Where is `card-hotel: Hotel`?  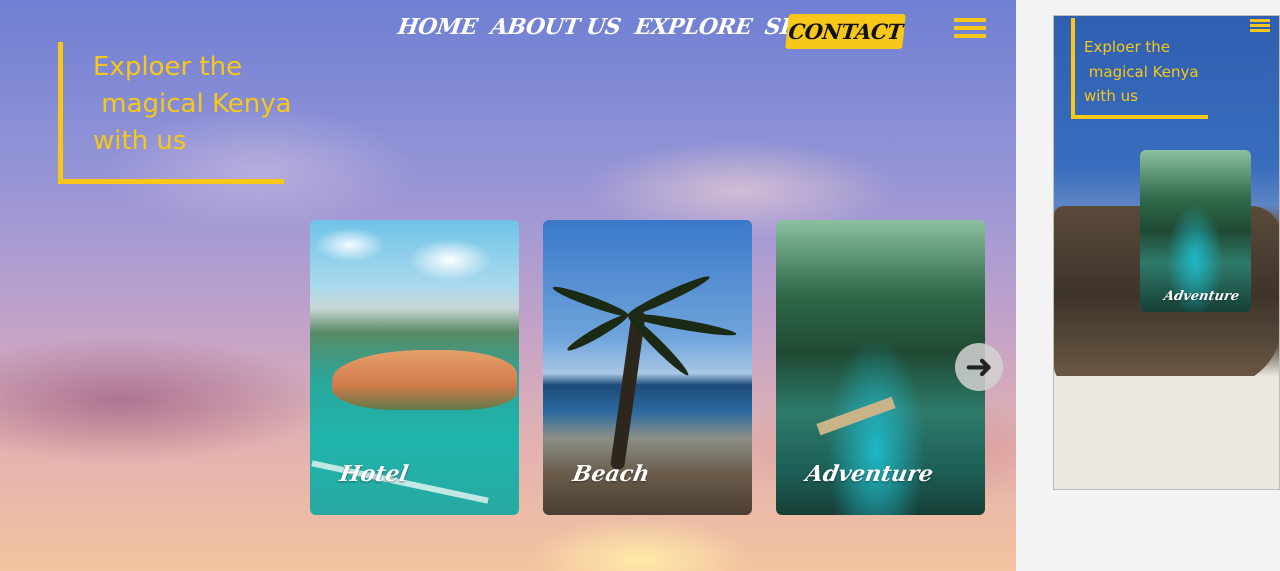 card-hotel: Hotel is located at coordinates (414, 367).